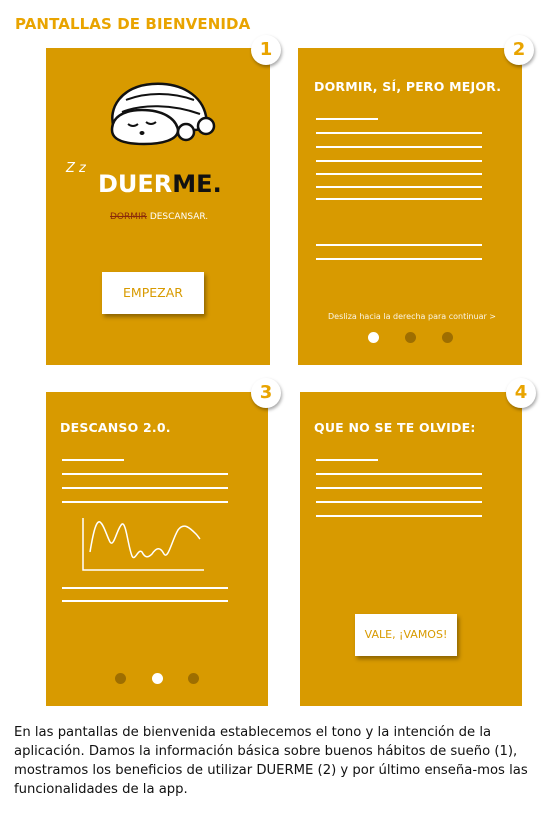  What do you see at coordinates (177, 217) in the screenshot?
I see `subtitle-rest: DESCANSAR.` at bounding box center [177, 217].